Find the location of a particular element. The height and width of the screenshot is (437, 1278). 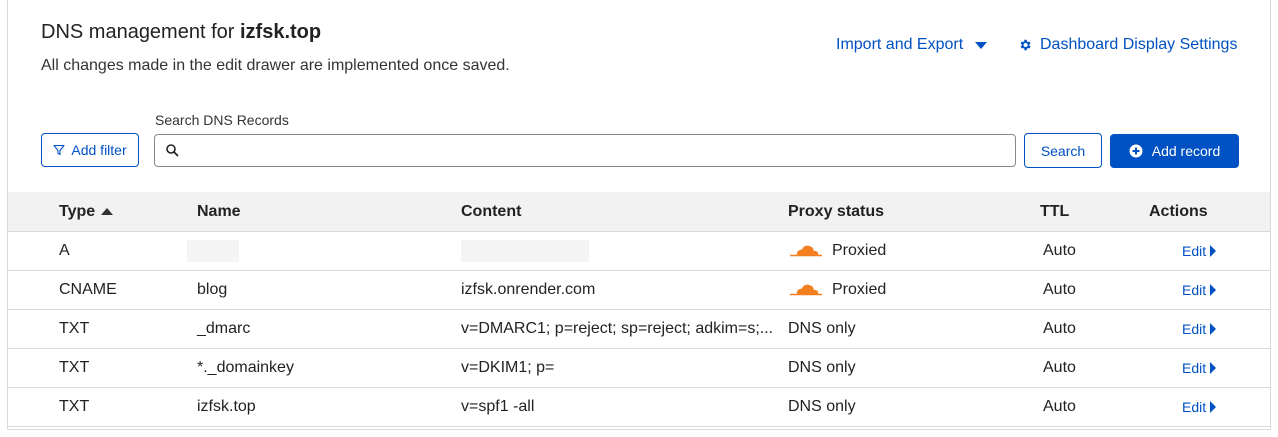

search-input is located at coordinates (595, 150).